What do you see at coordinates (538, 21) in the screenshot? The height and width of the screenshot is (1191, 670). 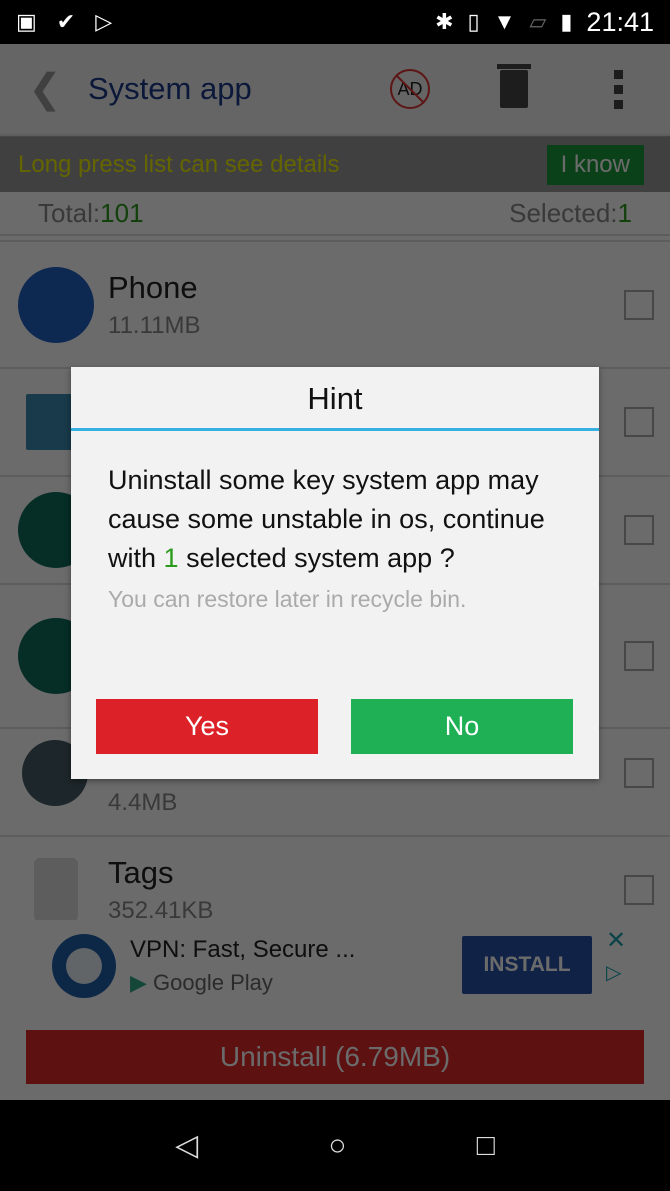 I see `no-sim-icon: ▱` at bounding box center [538, 21].